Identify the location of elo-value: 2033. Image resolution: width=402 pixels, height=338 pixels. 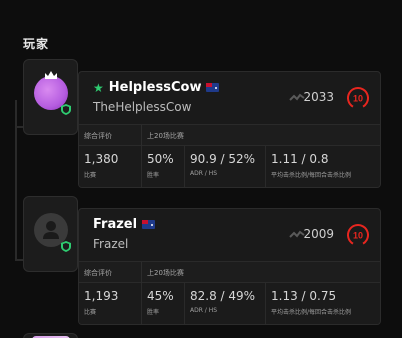
(318, 97).